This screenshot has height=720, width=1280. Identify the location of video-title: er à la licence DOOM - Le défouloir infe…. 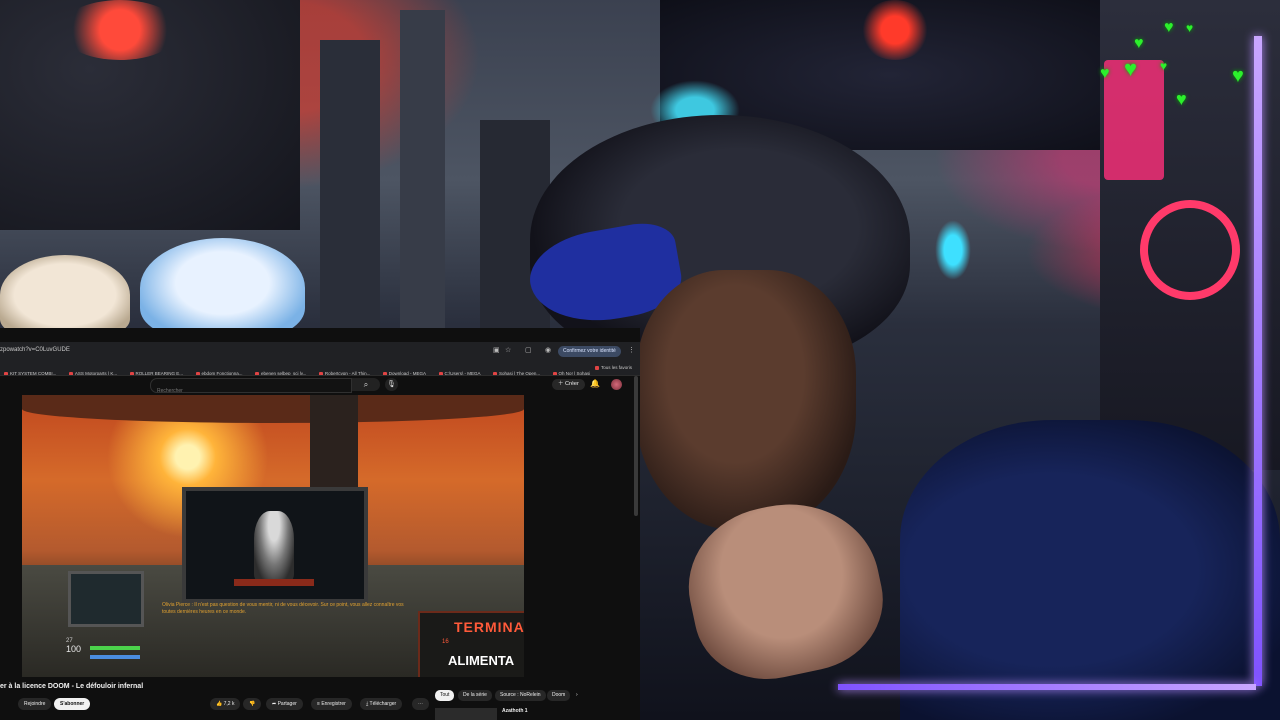
(72, 686).